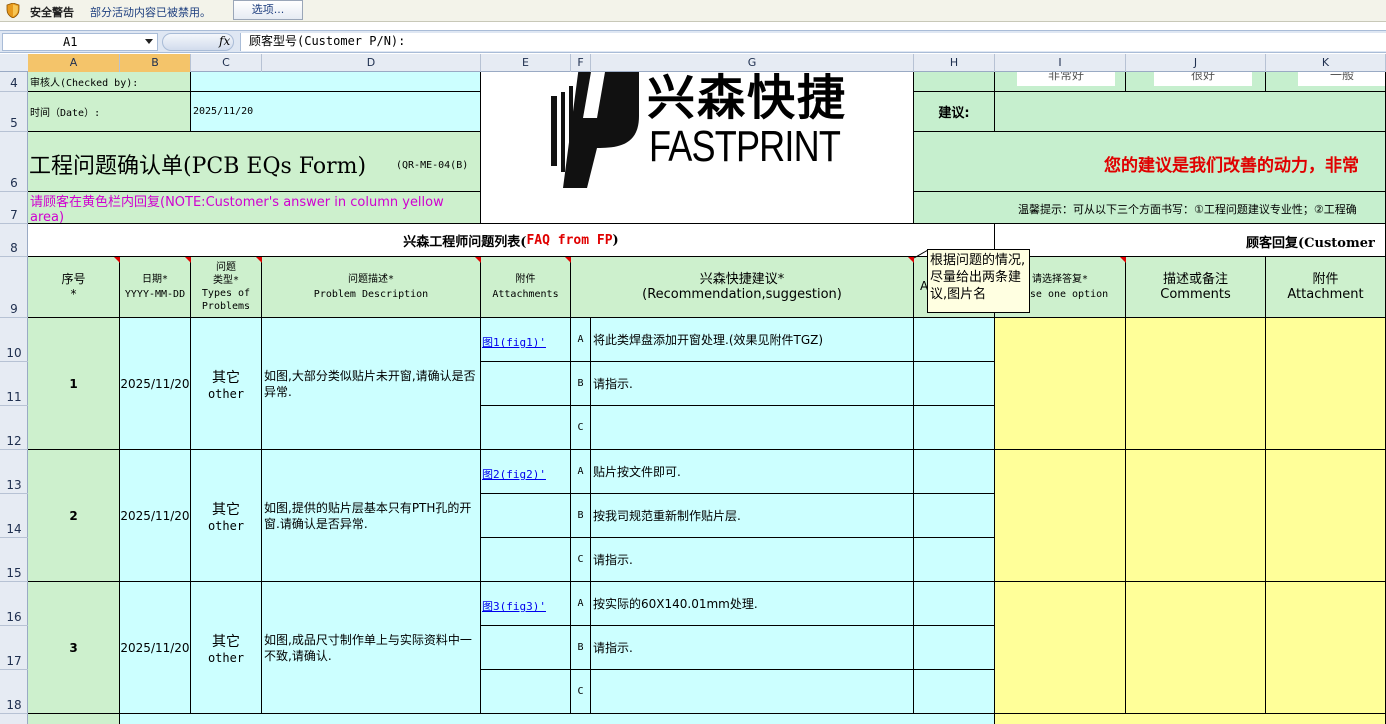 The width and height of the screenshot is (1386, 724). Describe the element at coordinates (226, 63) in the screenshot. I see `column-header-c: C` at that location.